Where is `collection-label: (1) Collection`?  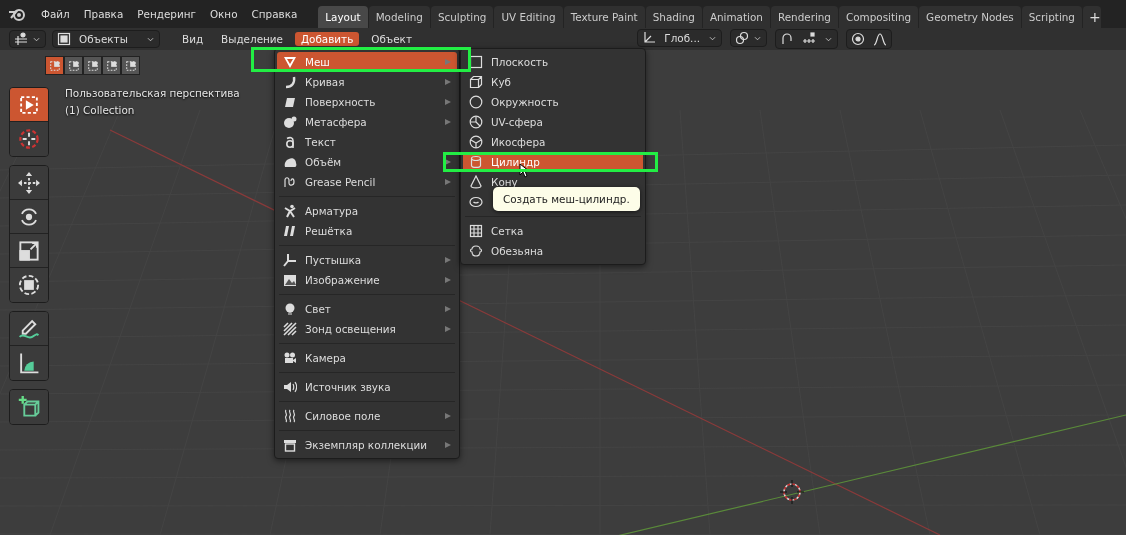
collection-label: (1) Collection is located at coordinates (100, 110).